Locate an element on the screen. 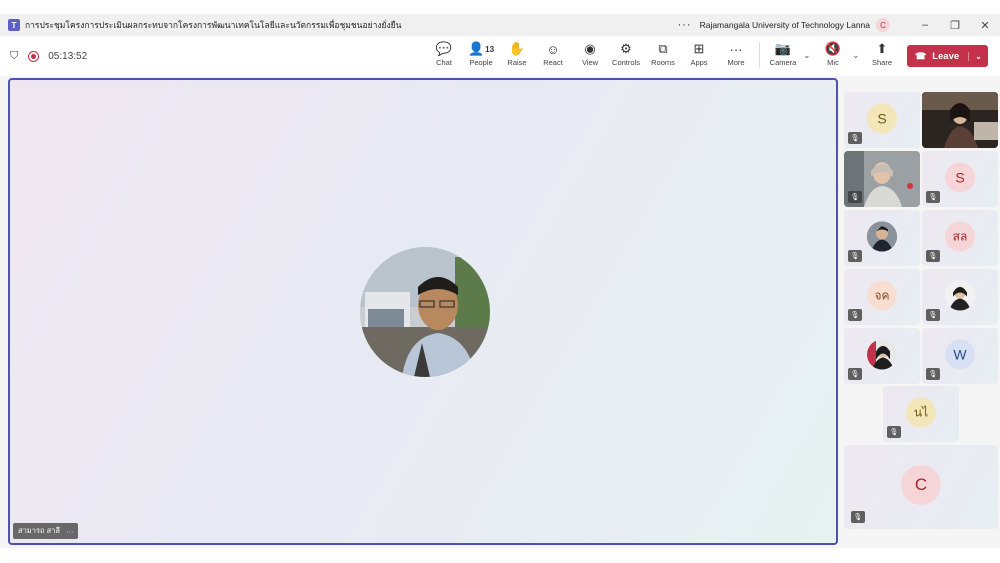 The height and width of the screenshot is (563, 1000). toolbar-divider is located at coordinates (759, 55).